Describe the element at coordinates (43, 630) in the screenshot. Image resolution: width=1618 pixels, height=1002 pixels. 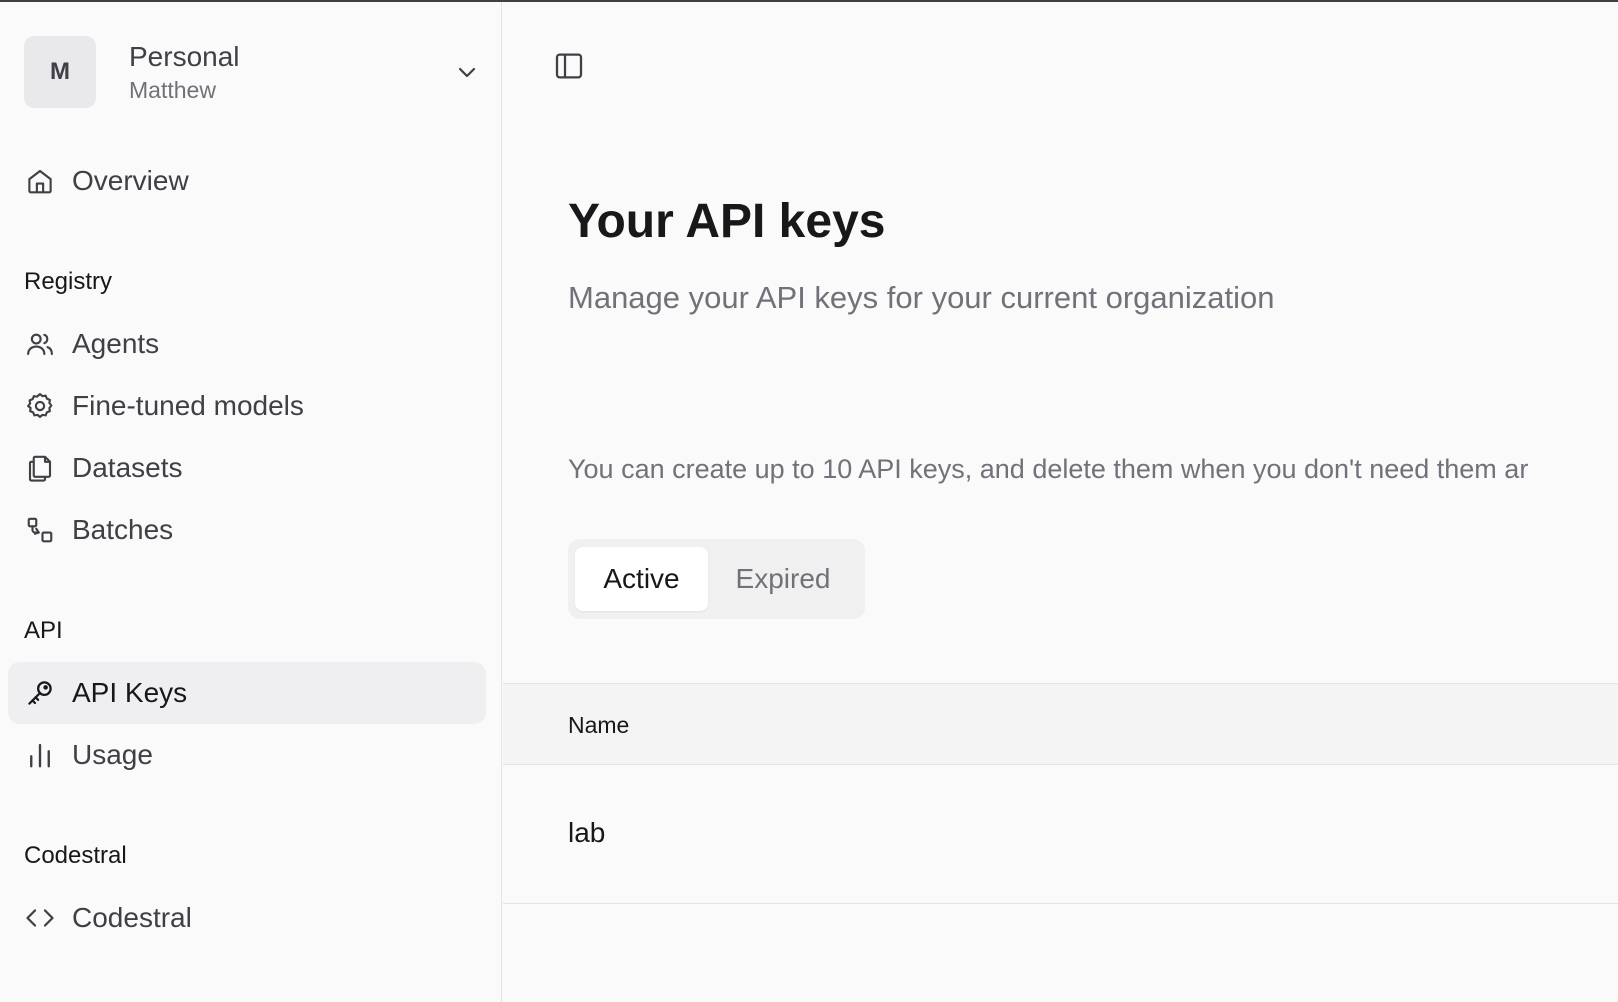
I see `section-title-api: API` at that location.